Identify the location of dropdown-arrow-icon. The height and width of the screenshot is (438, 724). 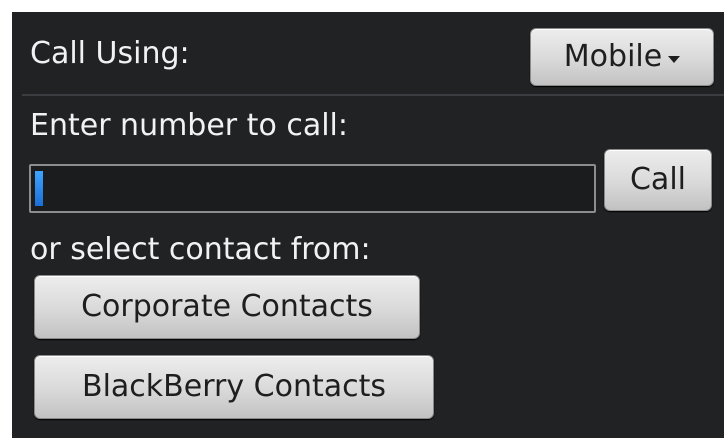
(674, 59).